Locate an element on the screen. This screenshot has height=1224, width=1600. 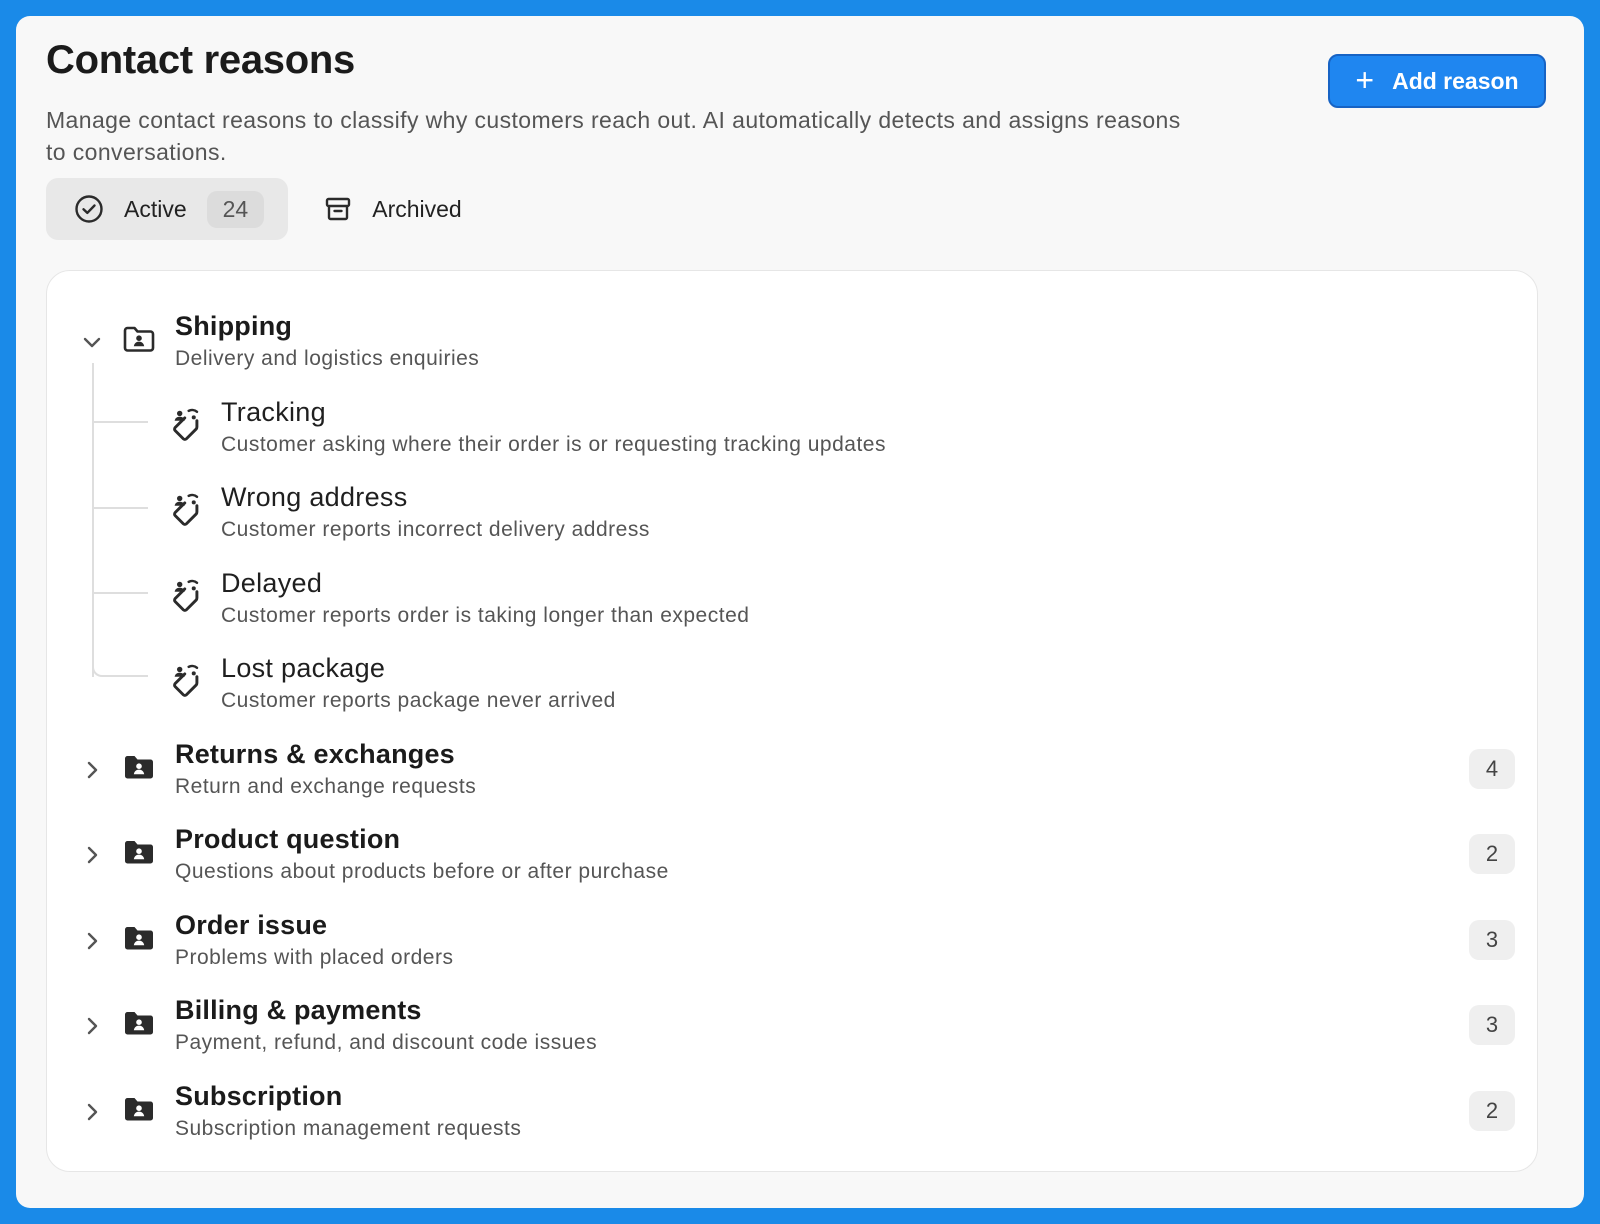
tab-active-label: Active is located at coordinates (155, 208).